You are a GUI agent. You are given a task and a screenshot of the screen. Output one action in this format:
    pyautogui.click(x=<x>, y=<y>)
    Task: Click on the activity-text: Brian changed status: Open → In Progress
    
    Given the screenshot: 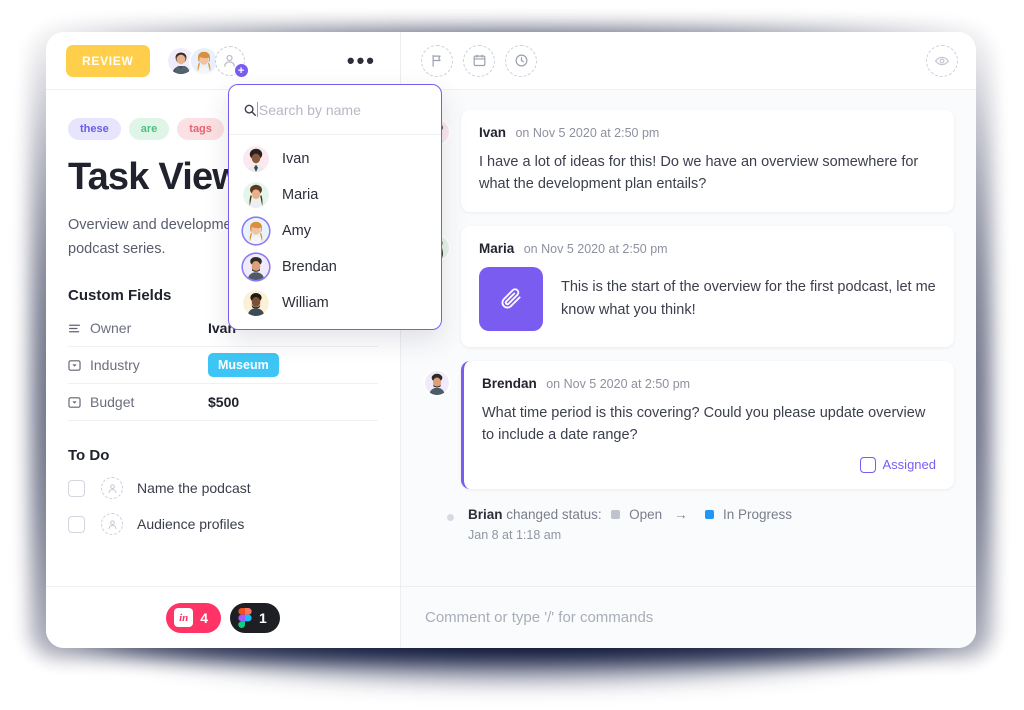 What is the action you would take?
    pyautogui.click(x=630, y=514)
    